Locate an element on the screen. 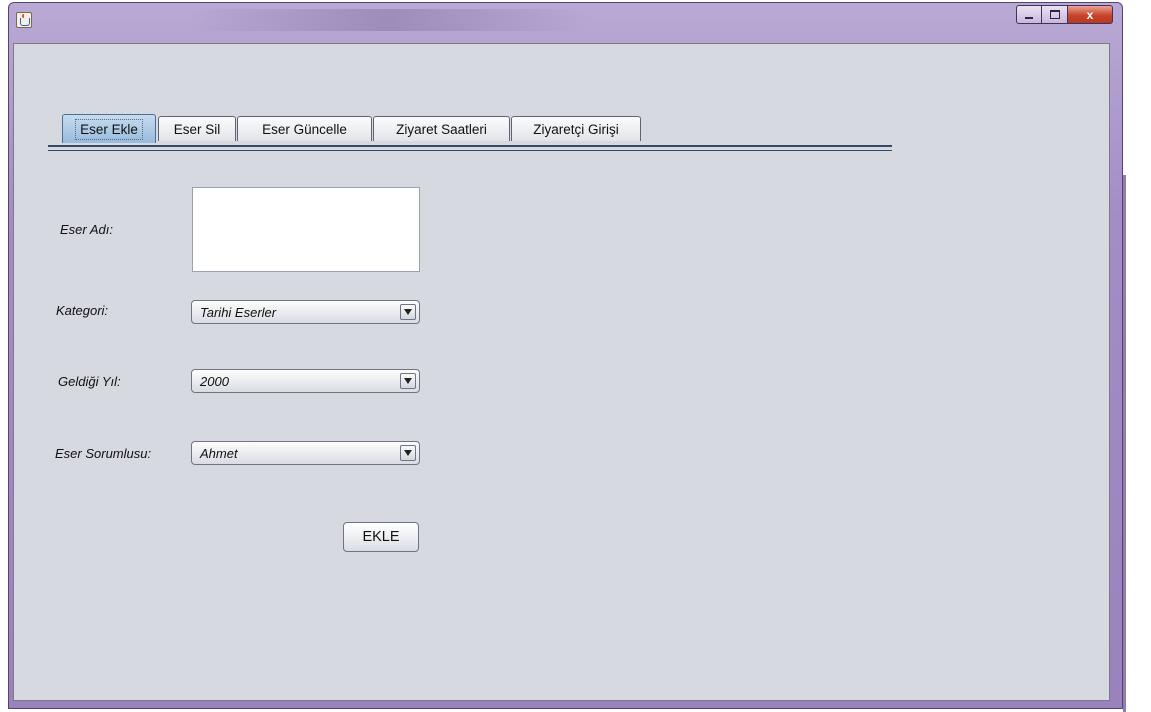 This screenshot has height=712, width=1151. java-app-icon is located at coordinates (24, 20).